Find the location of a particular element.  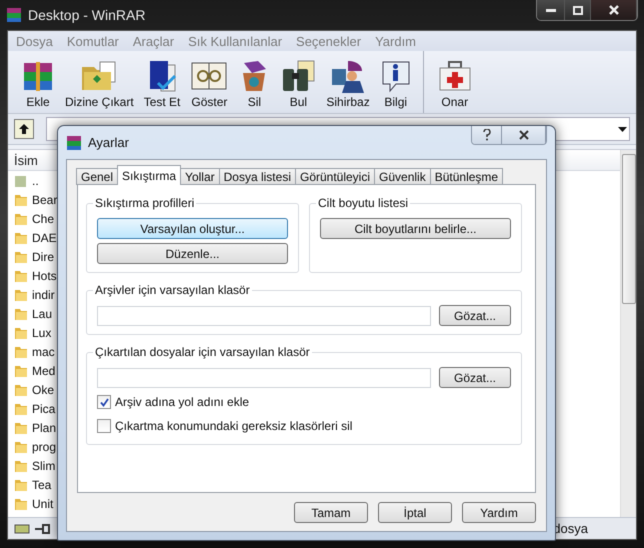

file-name: DAE is located at coordinates (44, 237).